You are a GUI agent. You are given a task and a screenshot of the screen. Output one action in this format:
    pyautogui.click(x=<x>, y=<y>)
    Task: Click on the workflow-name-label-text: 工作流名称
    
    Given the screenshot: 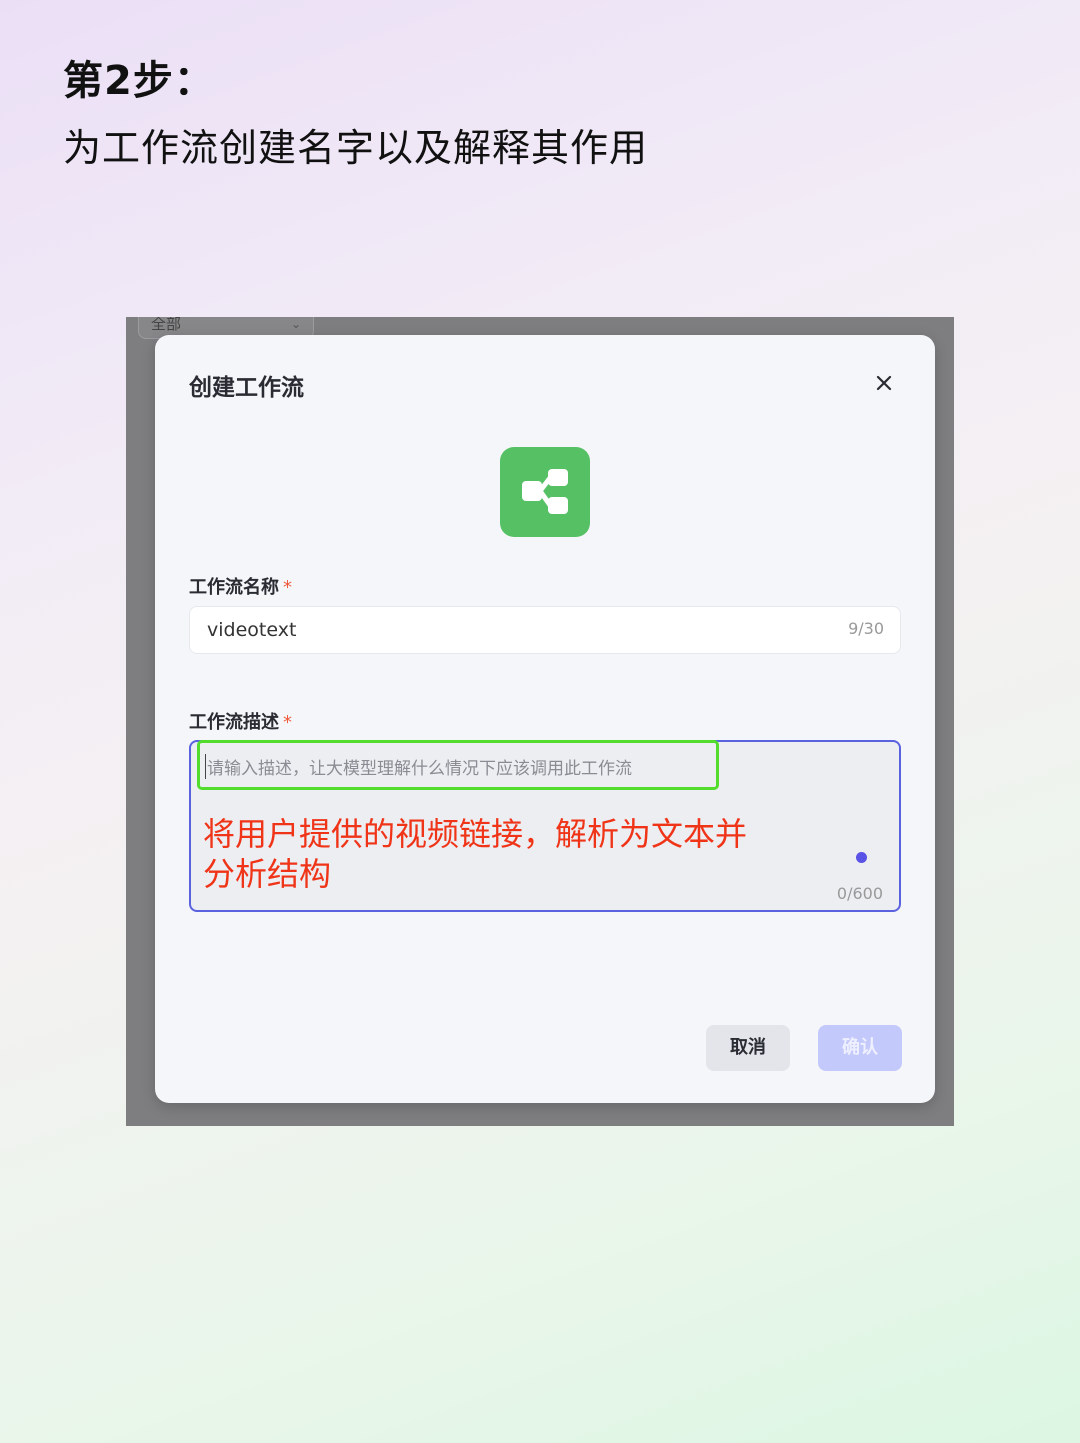 What is the action you would take?
    pyautogui.click(x=234, y=587)
    